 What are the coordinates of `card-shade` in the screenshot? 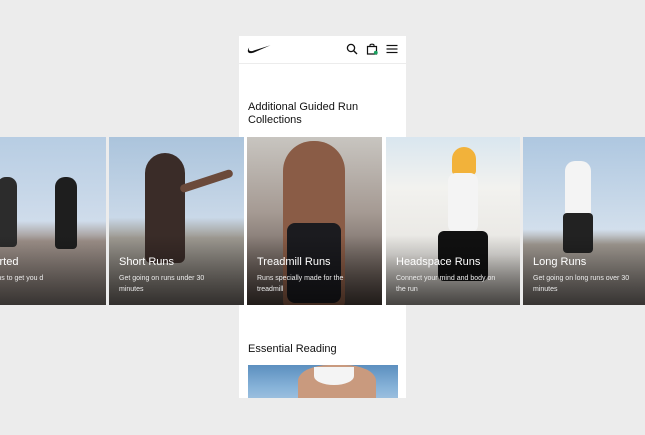 It's located at (53, 270).